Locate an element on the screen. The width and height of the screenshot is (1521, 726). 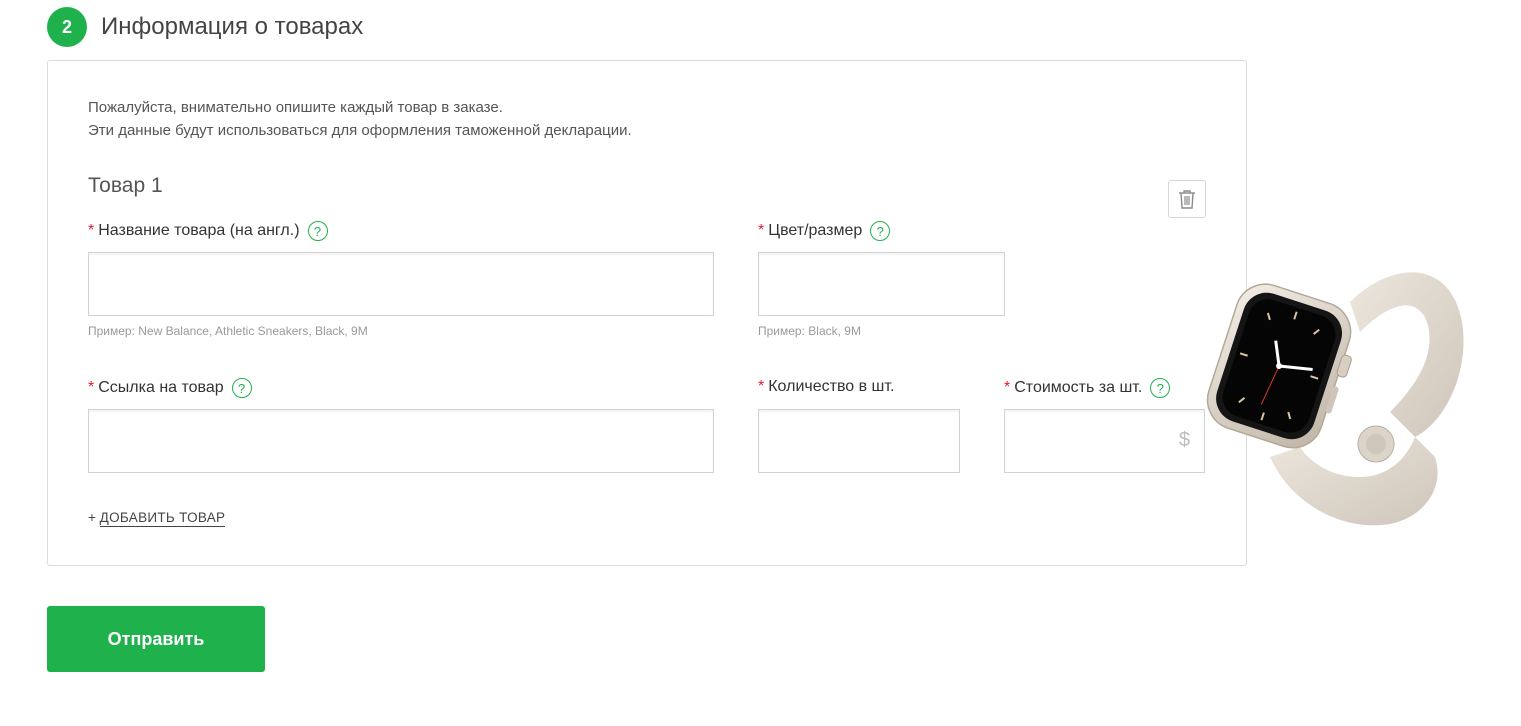
quantity-label-text: Количество в шт. is located at coordinates (831, 386).